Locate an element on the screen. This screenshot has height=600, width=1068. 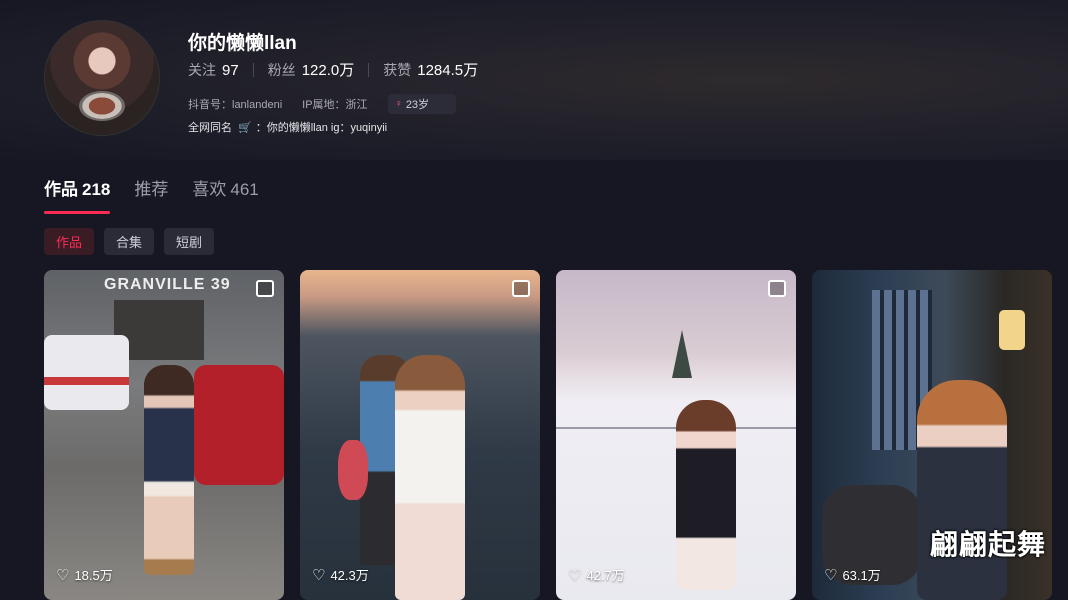
tab-recommended: 推荐 is located at coordinates (151, 194).